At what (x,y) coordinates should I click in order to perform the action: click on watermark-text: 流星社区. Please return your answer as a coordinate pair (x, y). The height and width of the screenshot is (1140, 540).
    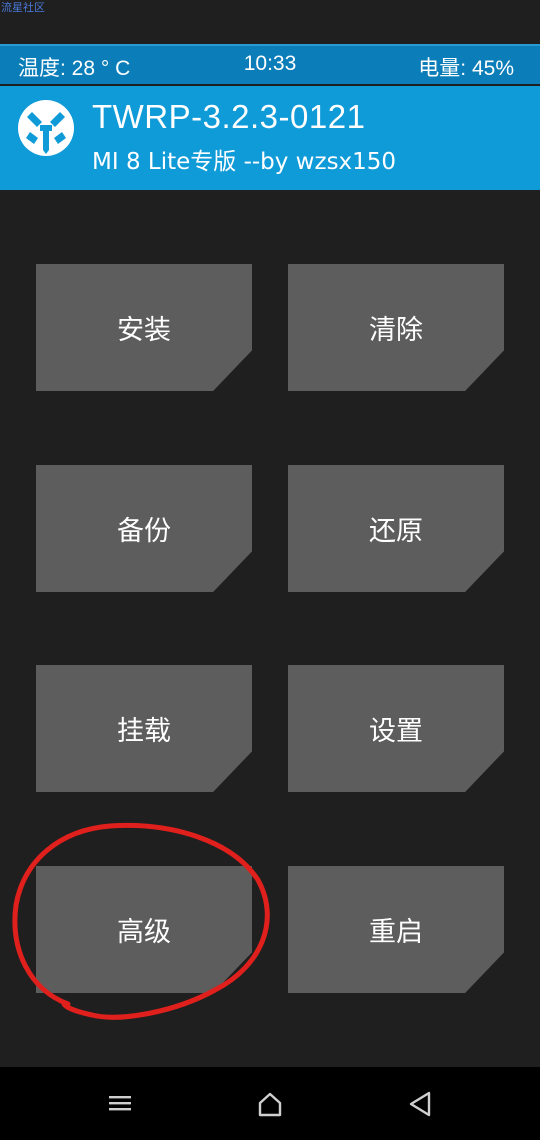
    Looking at the image, I should click on (23, 7).